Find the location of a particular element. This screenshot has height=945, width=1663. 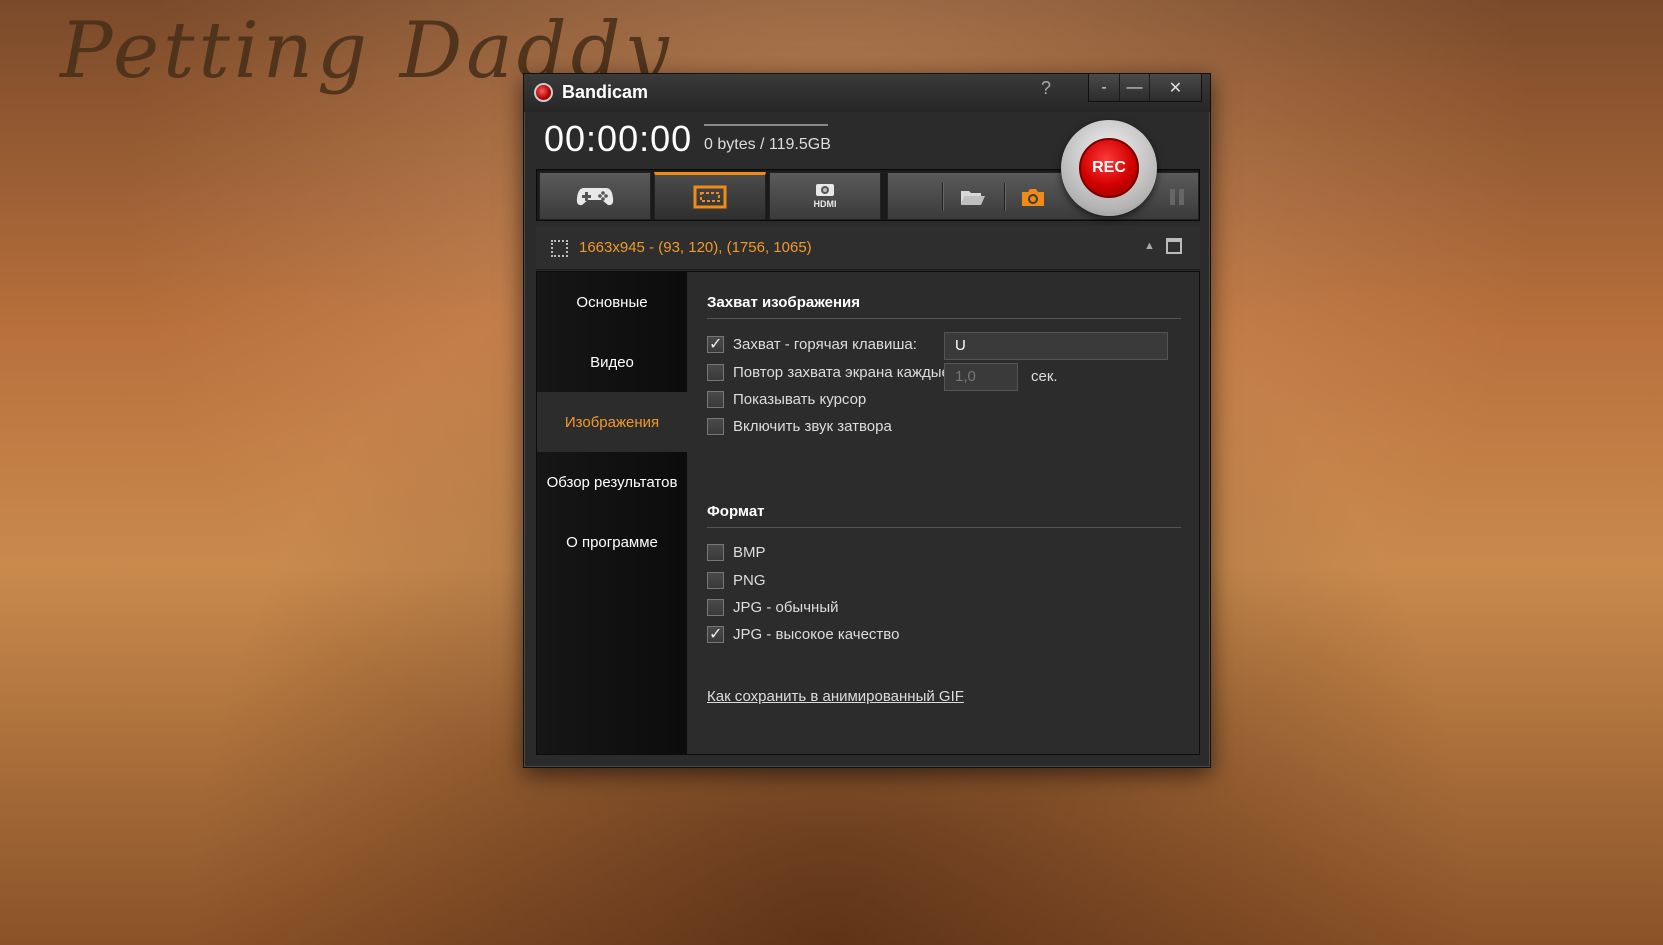

shutter-label: Включить звук затвора is located at coordinates (812, 426).